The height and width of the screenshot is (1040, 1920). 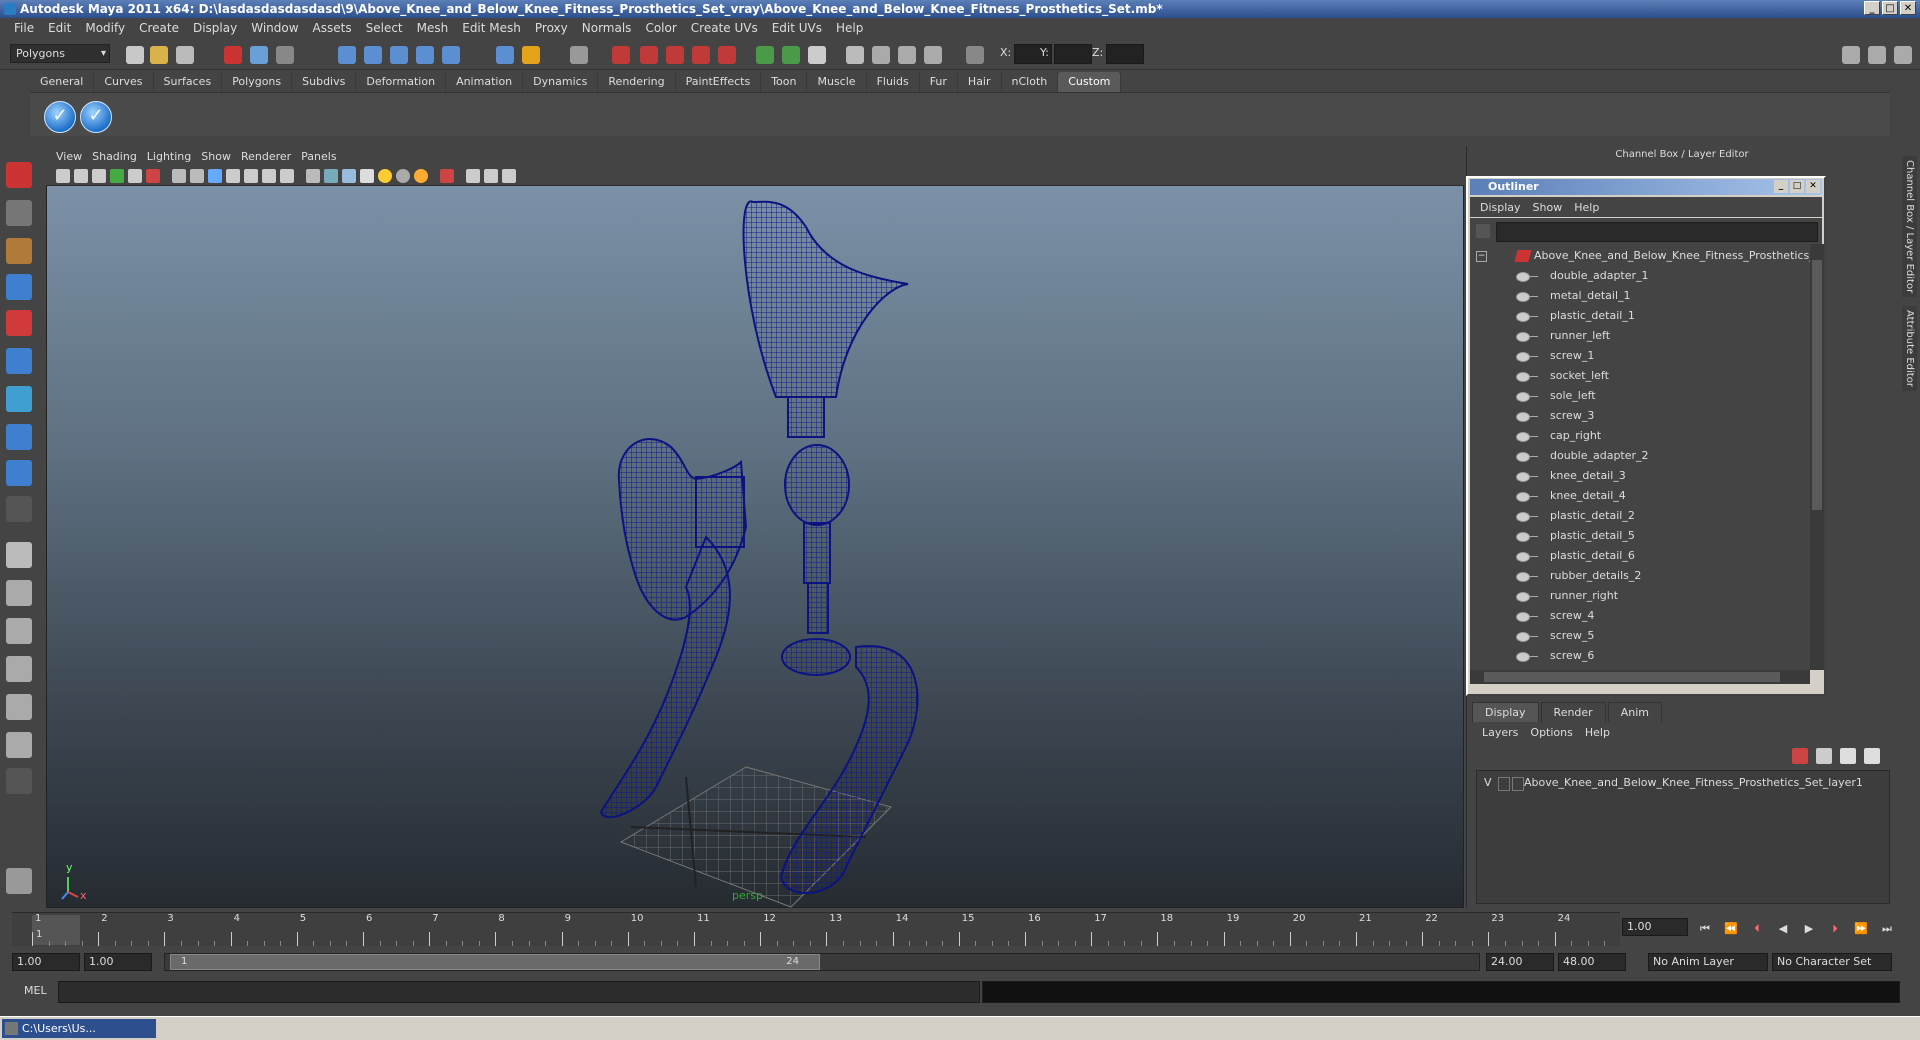 I want to click on grease-pencil-icon, so click(x=153, y=176).